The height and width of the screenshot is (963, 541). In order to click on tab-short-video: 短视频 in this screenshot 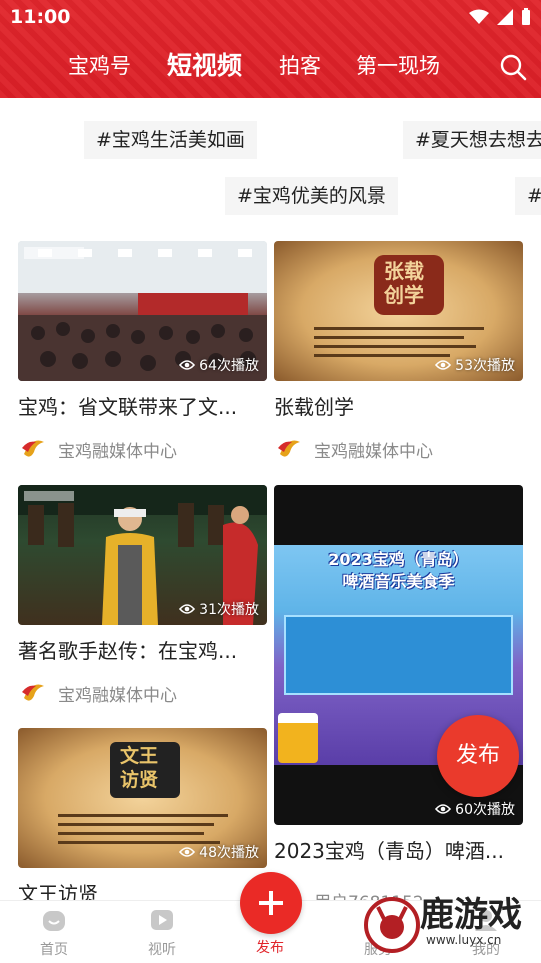, I will do `click(204, 64)`.